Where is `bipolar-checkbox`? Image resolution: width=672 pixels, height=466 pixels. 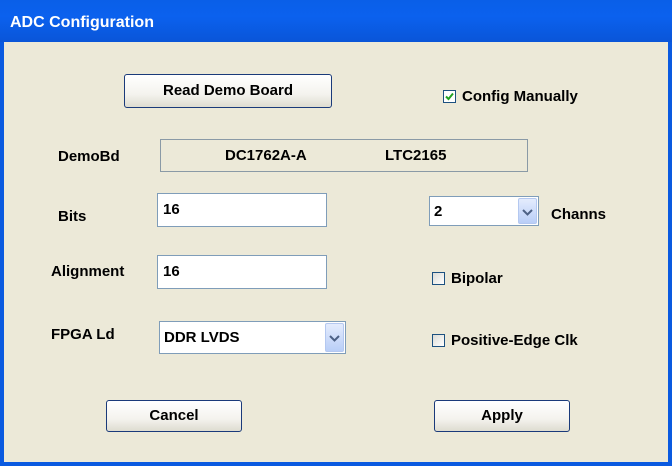
bipolar-checkbox is located at coordinates (438, 278).